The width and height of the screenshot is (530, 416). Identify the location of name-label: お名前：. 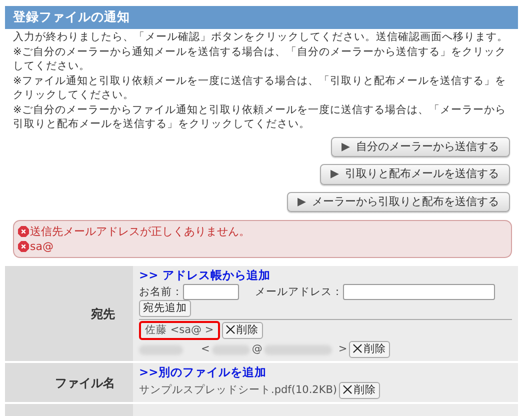
(161, 292).